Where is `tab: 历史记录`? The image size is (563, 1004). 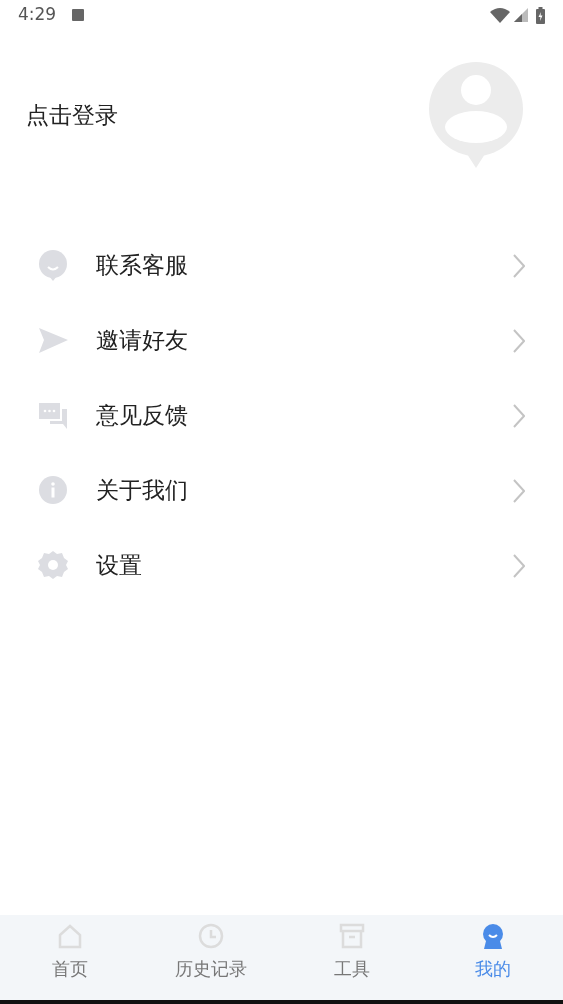
tab: 历史记录 is located at coordinates (211, 957).